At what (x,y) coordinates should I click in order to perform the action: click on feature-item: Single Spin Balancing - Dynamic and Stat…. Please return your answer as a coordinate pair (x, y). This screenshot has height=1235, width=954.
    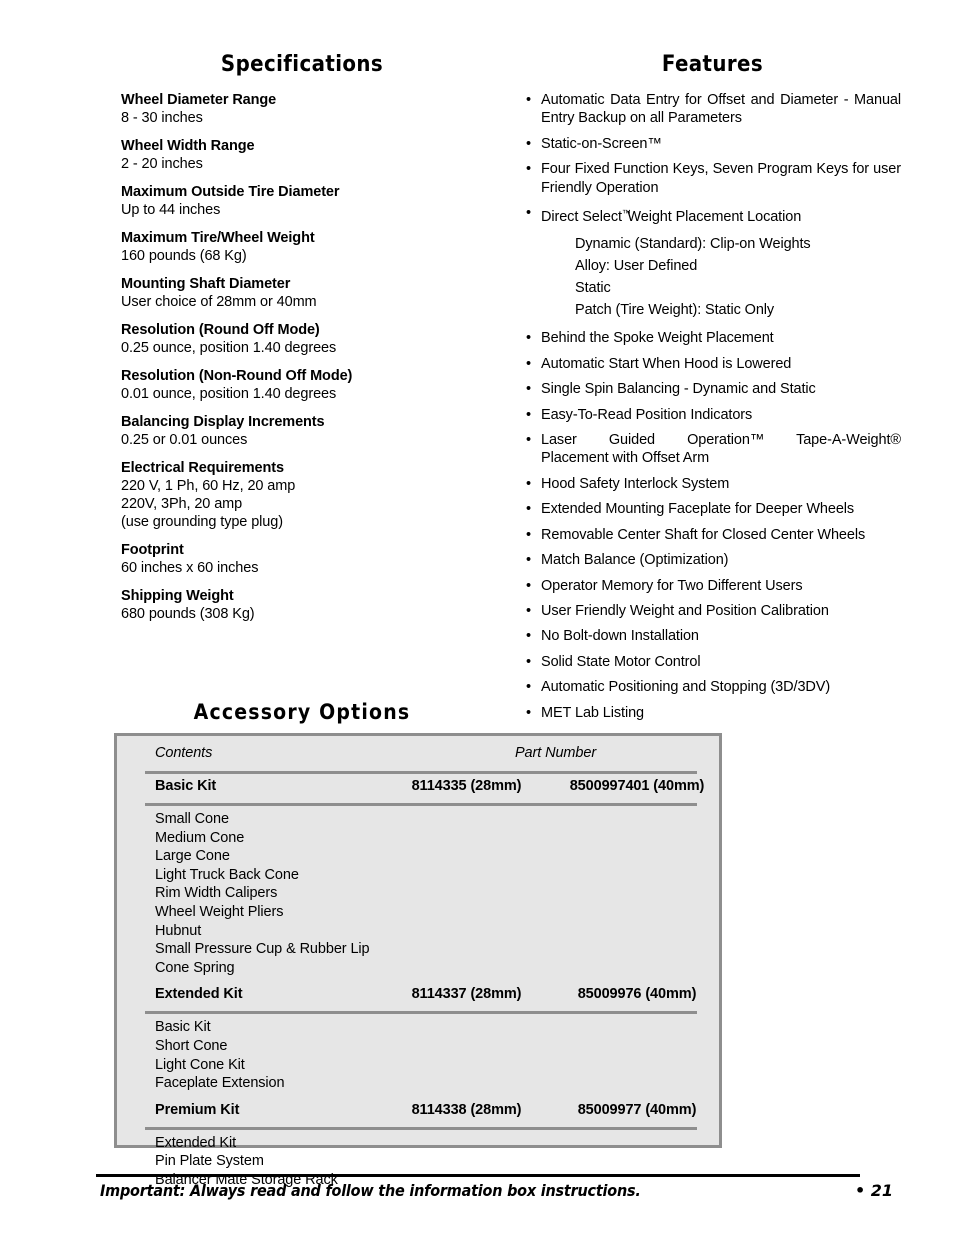
    Looking at the image, I should click on (712, 389).